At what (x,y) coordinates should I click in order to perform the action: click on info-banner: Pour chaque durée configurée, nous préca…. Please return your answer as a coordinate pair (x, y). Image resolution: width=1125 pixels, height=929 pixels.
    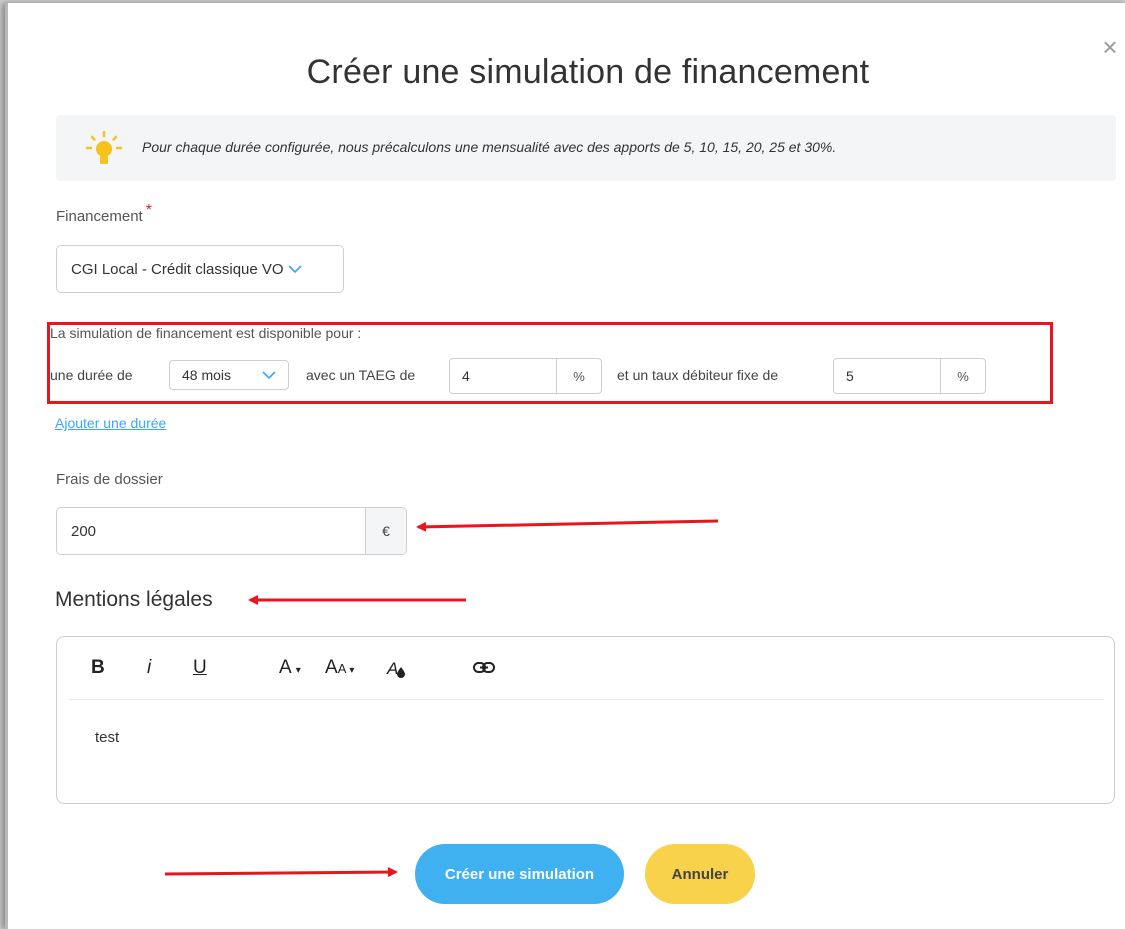
    Looking at the image, I should click on (586, 148).